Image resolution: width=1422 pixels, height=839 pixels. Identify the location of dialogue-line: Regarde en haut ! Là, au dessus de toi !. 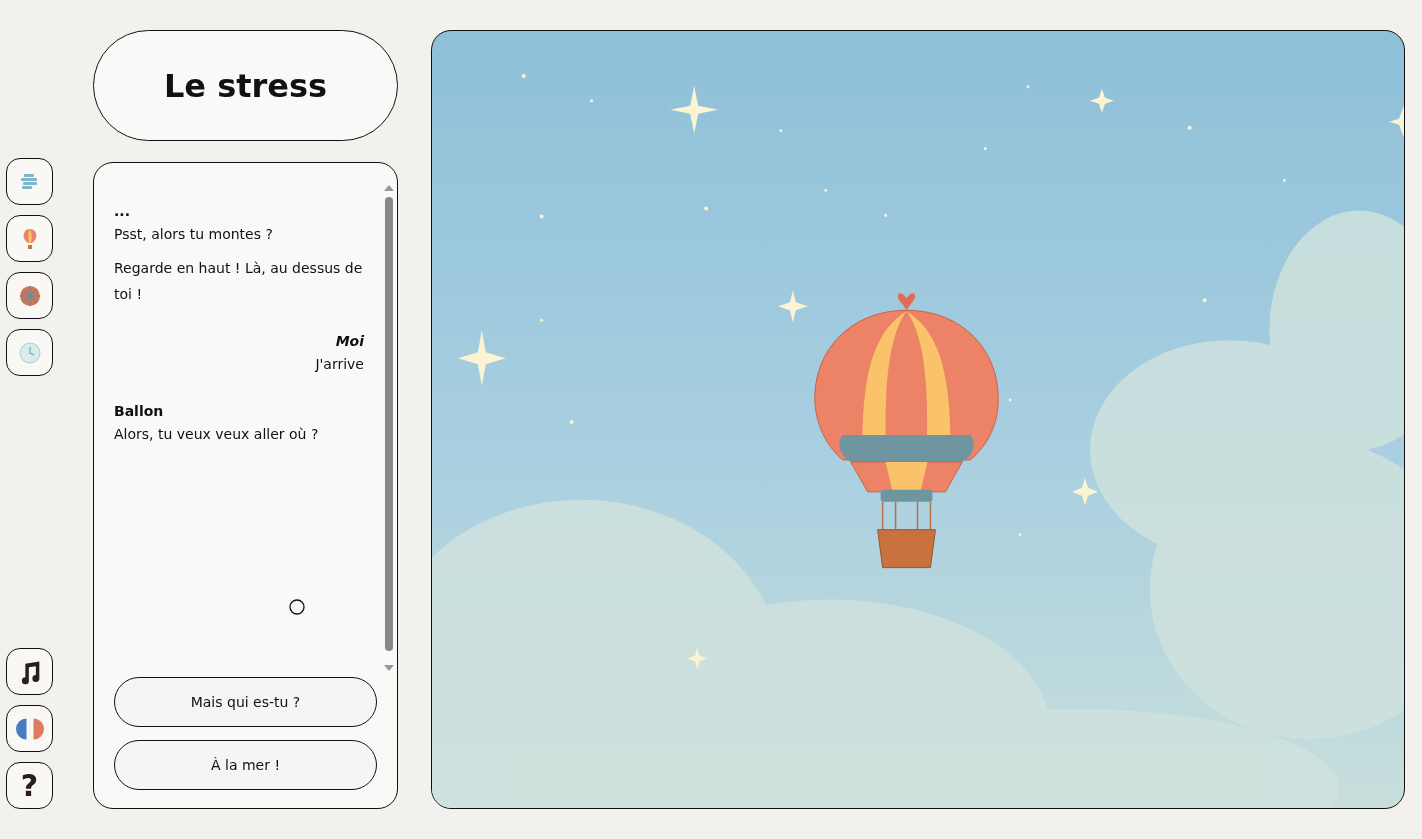
(239, 281).